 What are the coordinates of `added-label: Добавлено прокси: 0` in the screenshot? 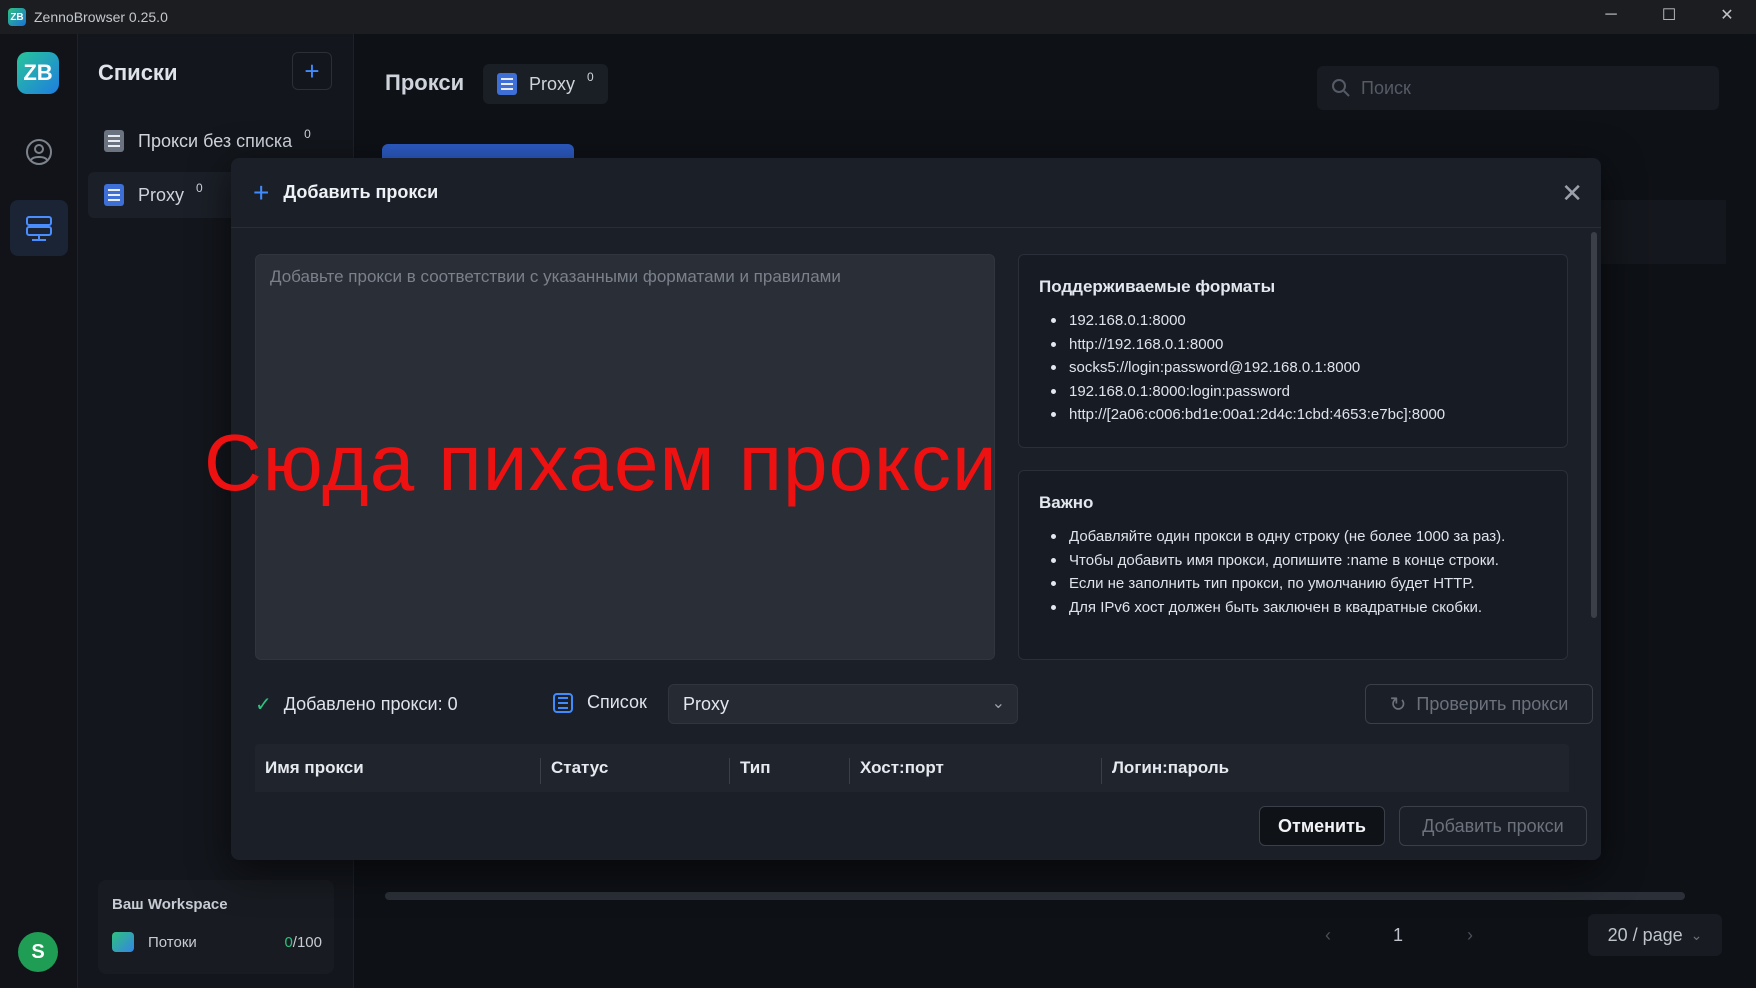 It's located at (370, 704).